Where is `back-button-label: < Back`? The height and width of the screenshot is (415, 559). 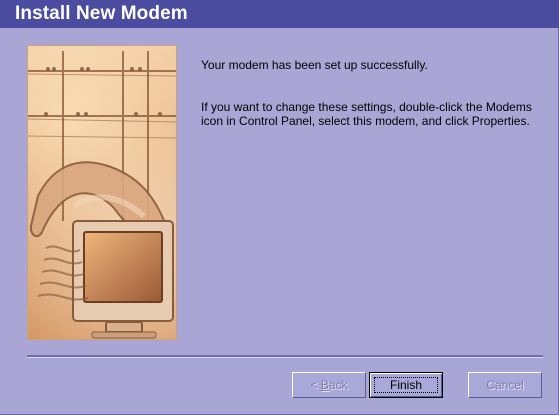
back-button-label: < Back is located at coordinates (328, 385).